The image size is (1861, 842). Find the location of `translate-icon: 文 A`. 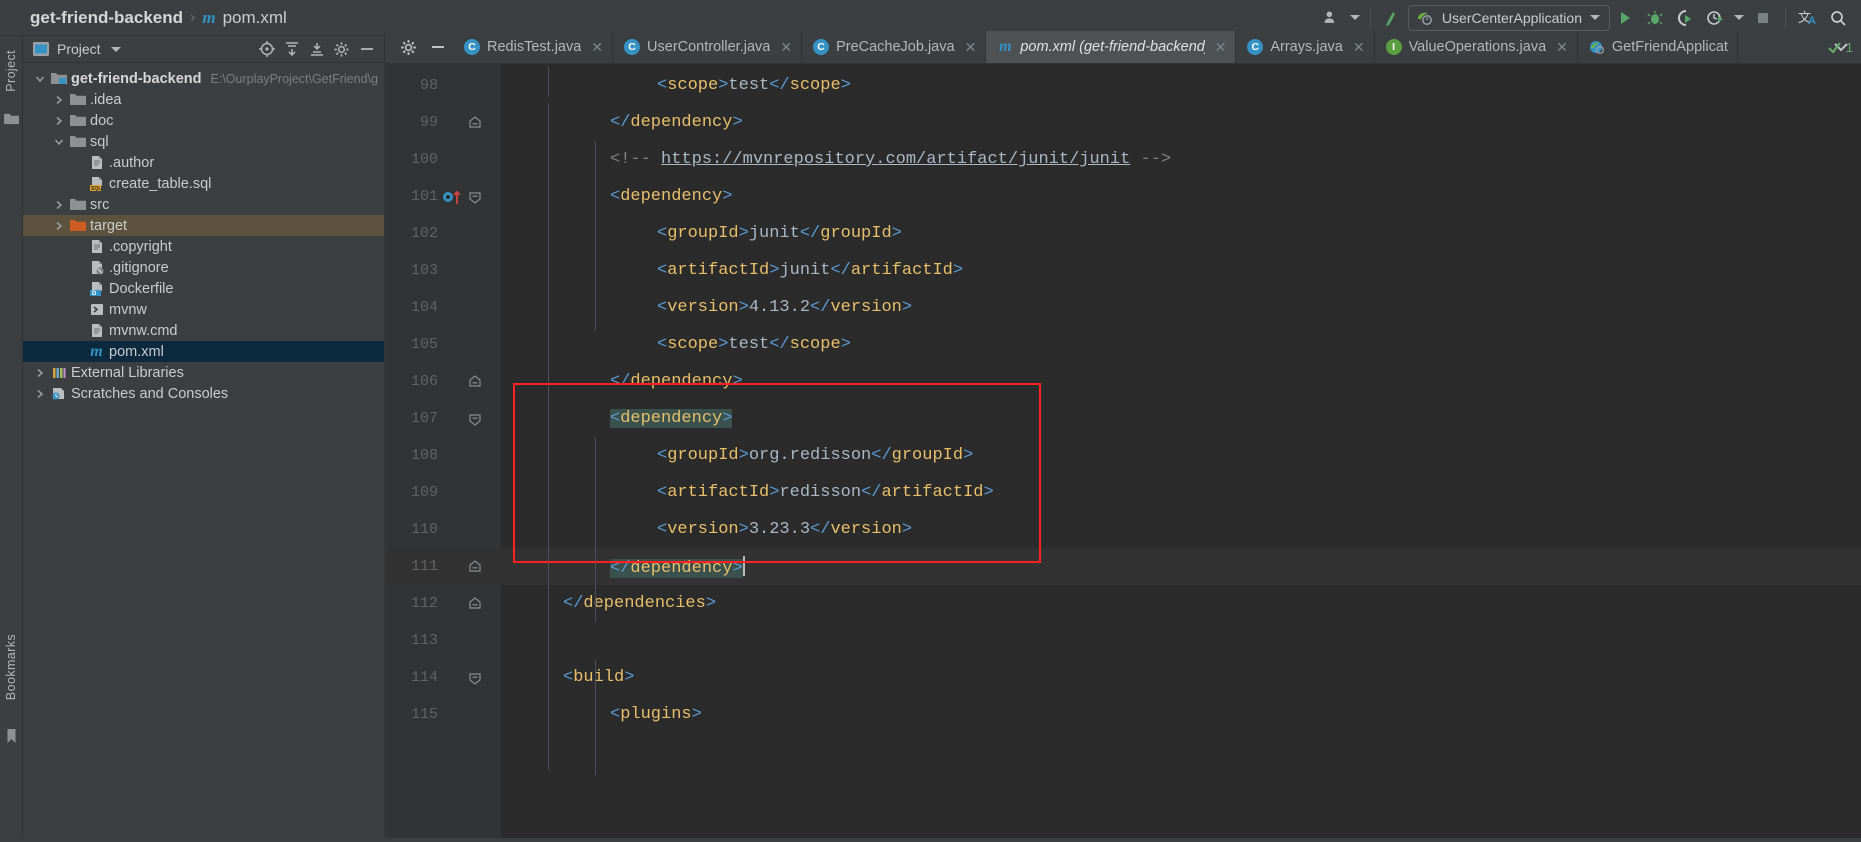

translate-icon: 文 A is located at coordinates (1808, 18).